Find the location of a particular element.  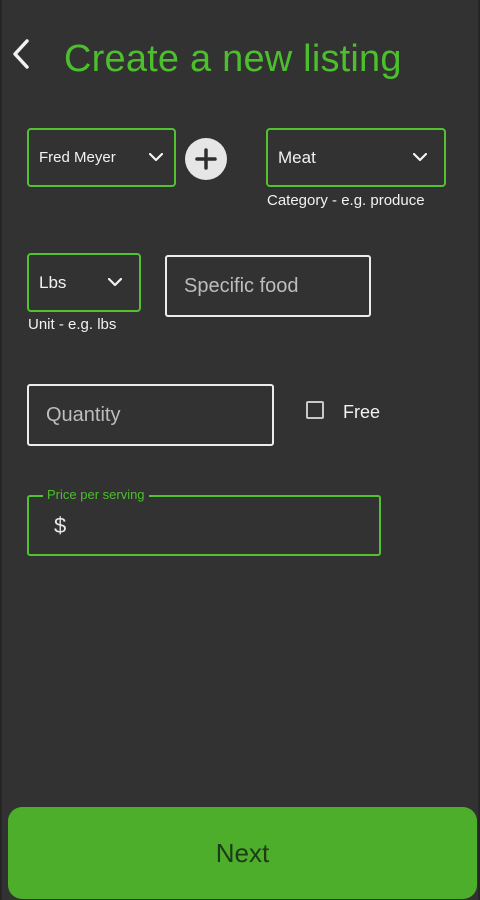

specific-food-placeholder: Specific food is located at coordinates (241, 285).